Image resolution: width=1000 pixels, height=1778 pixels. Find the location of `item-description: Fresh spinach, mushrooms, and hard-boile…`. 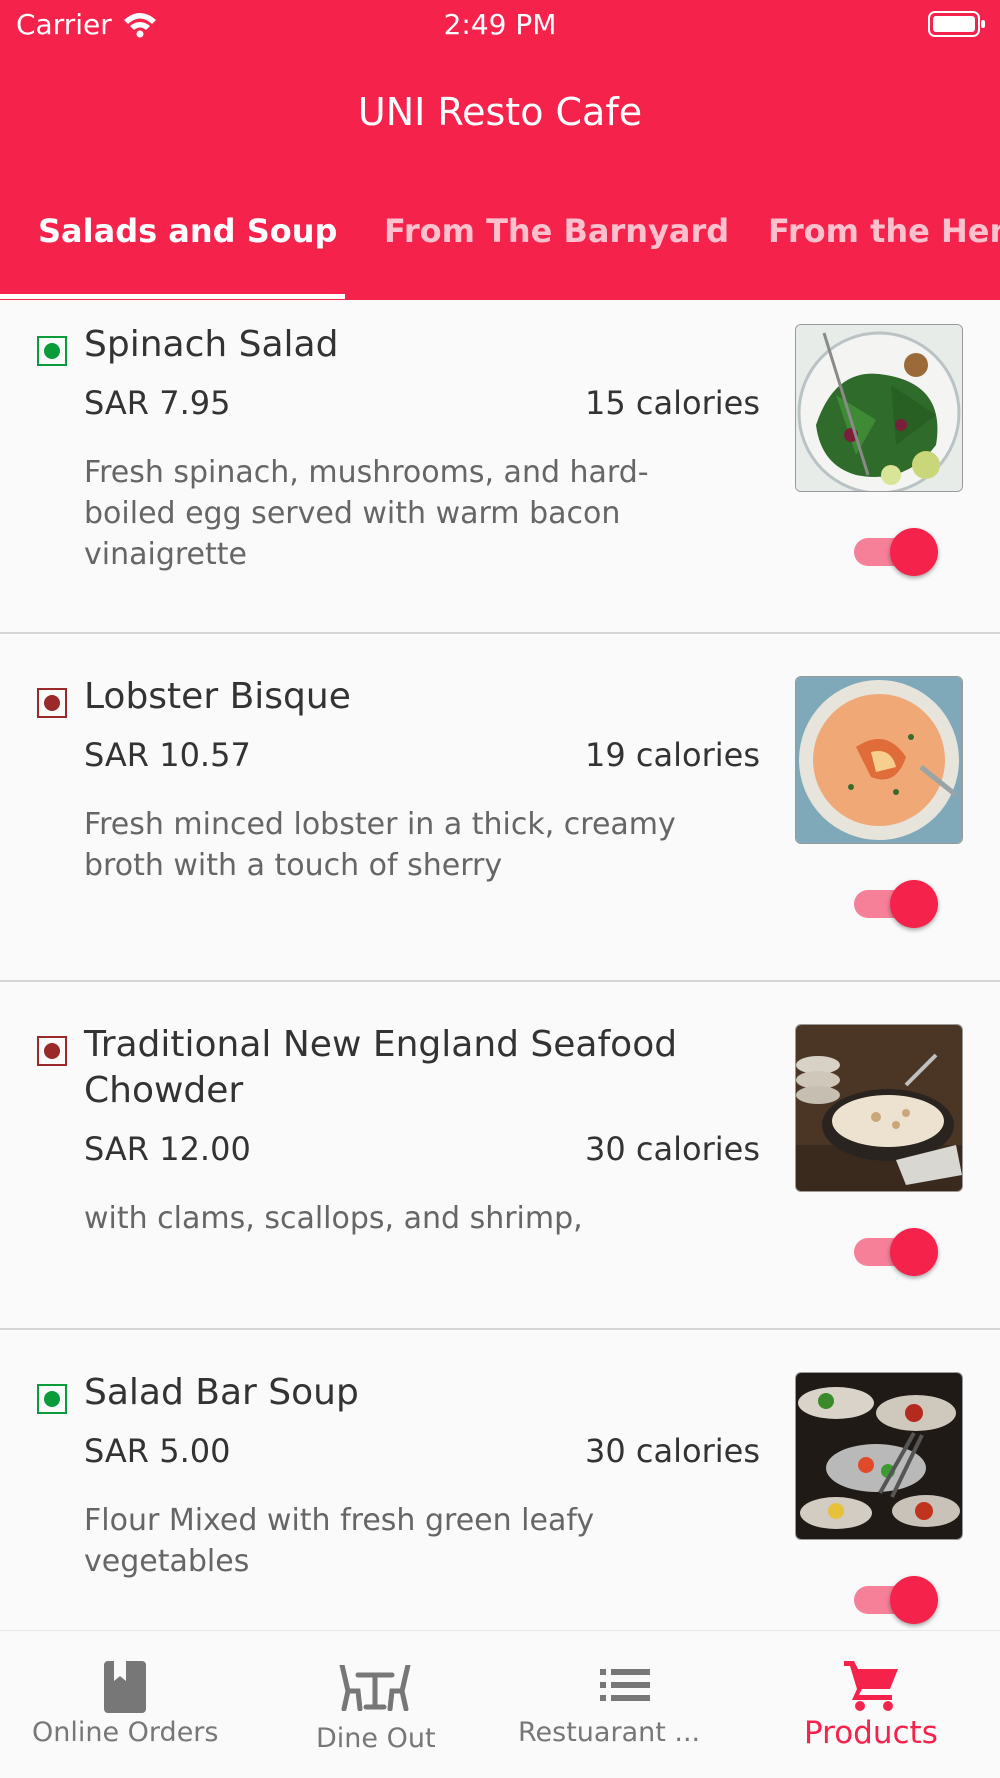

item-description: Fresh spinach, mushrooms, and hard-boile… is located at coordinates (366, 513).